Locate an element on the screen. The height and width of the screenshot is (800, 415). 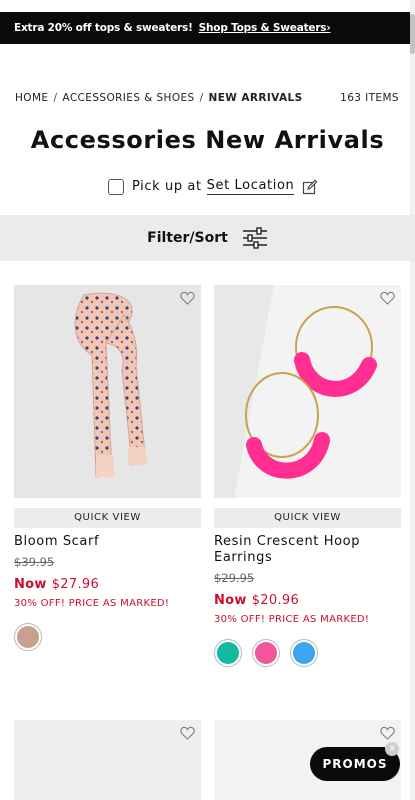
set-location-link: Set Location is located at coordinates (250, 186).